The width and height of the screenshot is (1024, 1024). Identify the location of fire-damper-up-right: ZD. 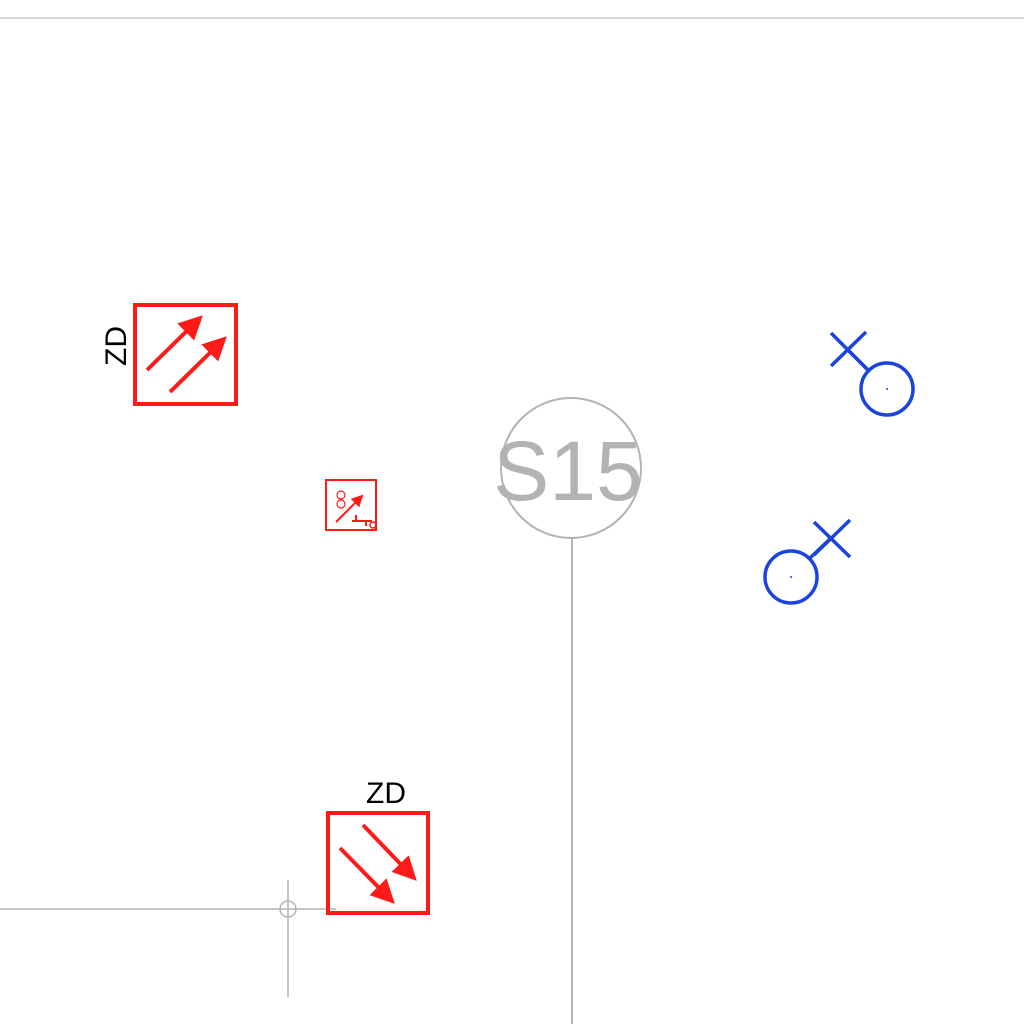
(169, 354).